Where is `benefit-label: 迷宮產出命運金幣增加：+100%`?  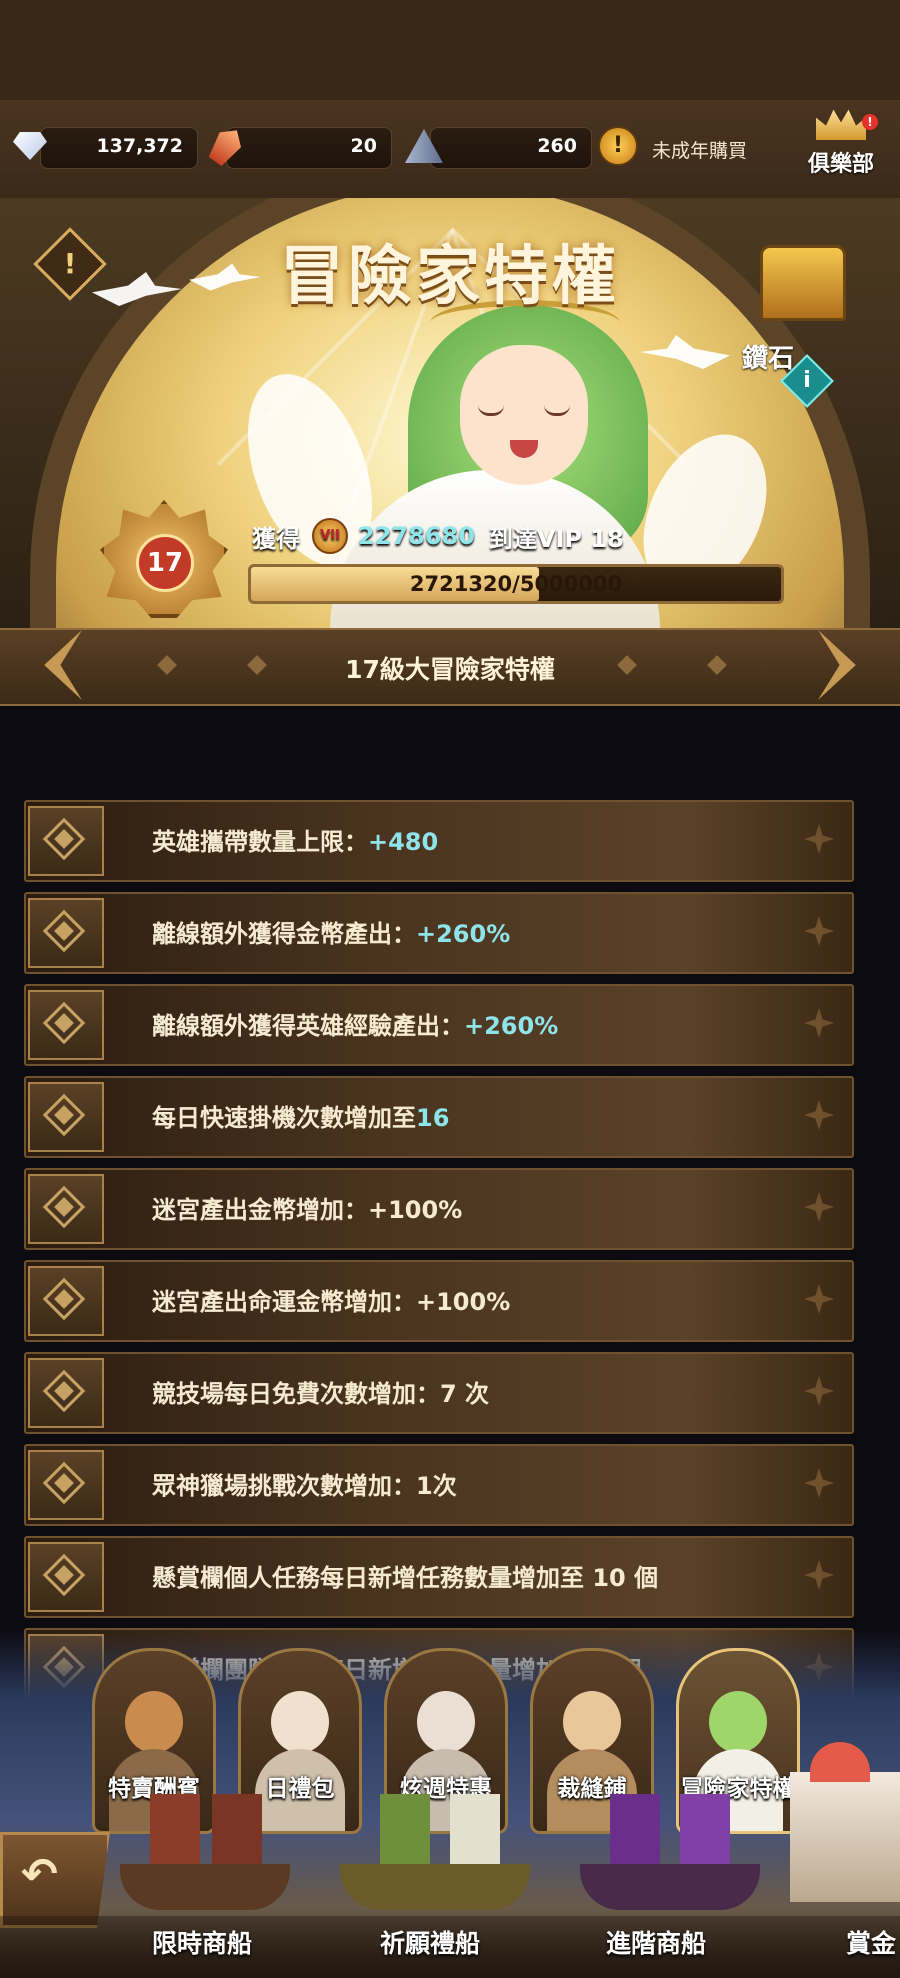
benefit-label: 迷宮產出命運金幣增加：+100% is located at coordinates (331, 1302).